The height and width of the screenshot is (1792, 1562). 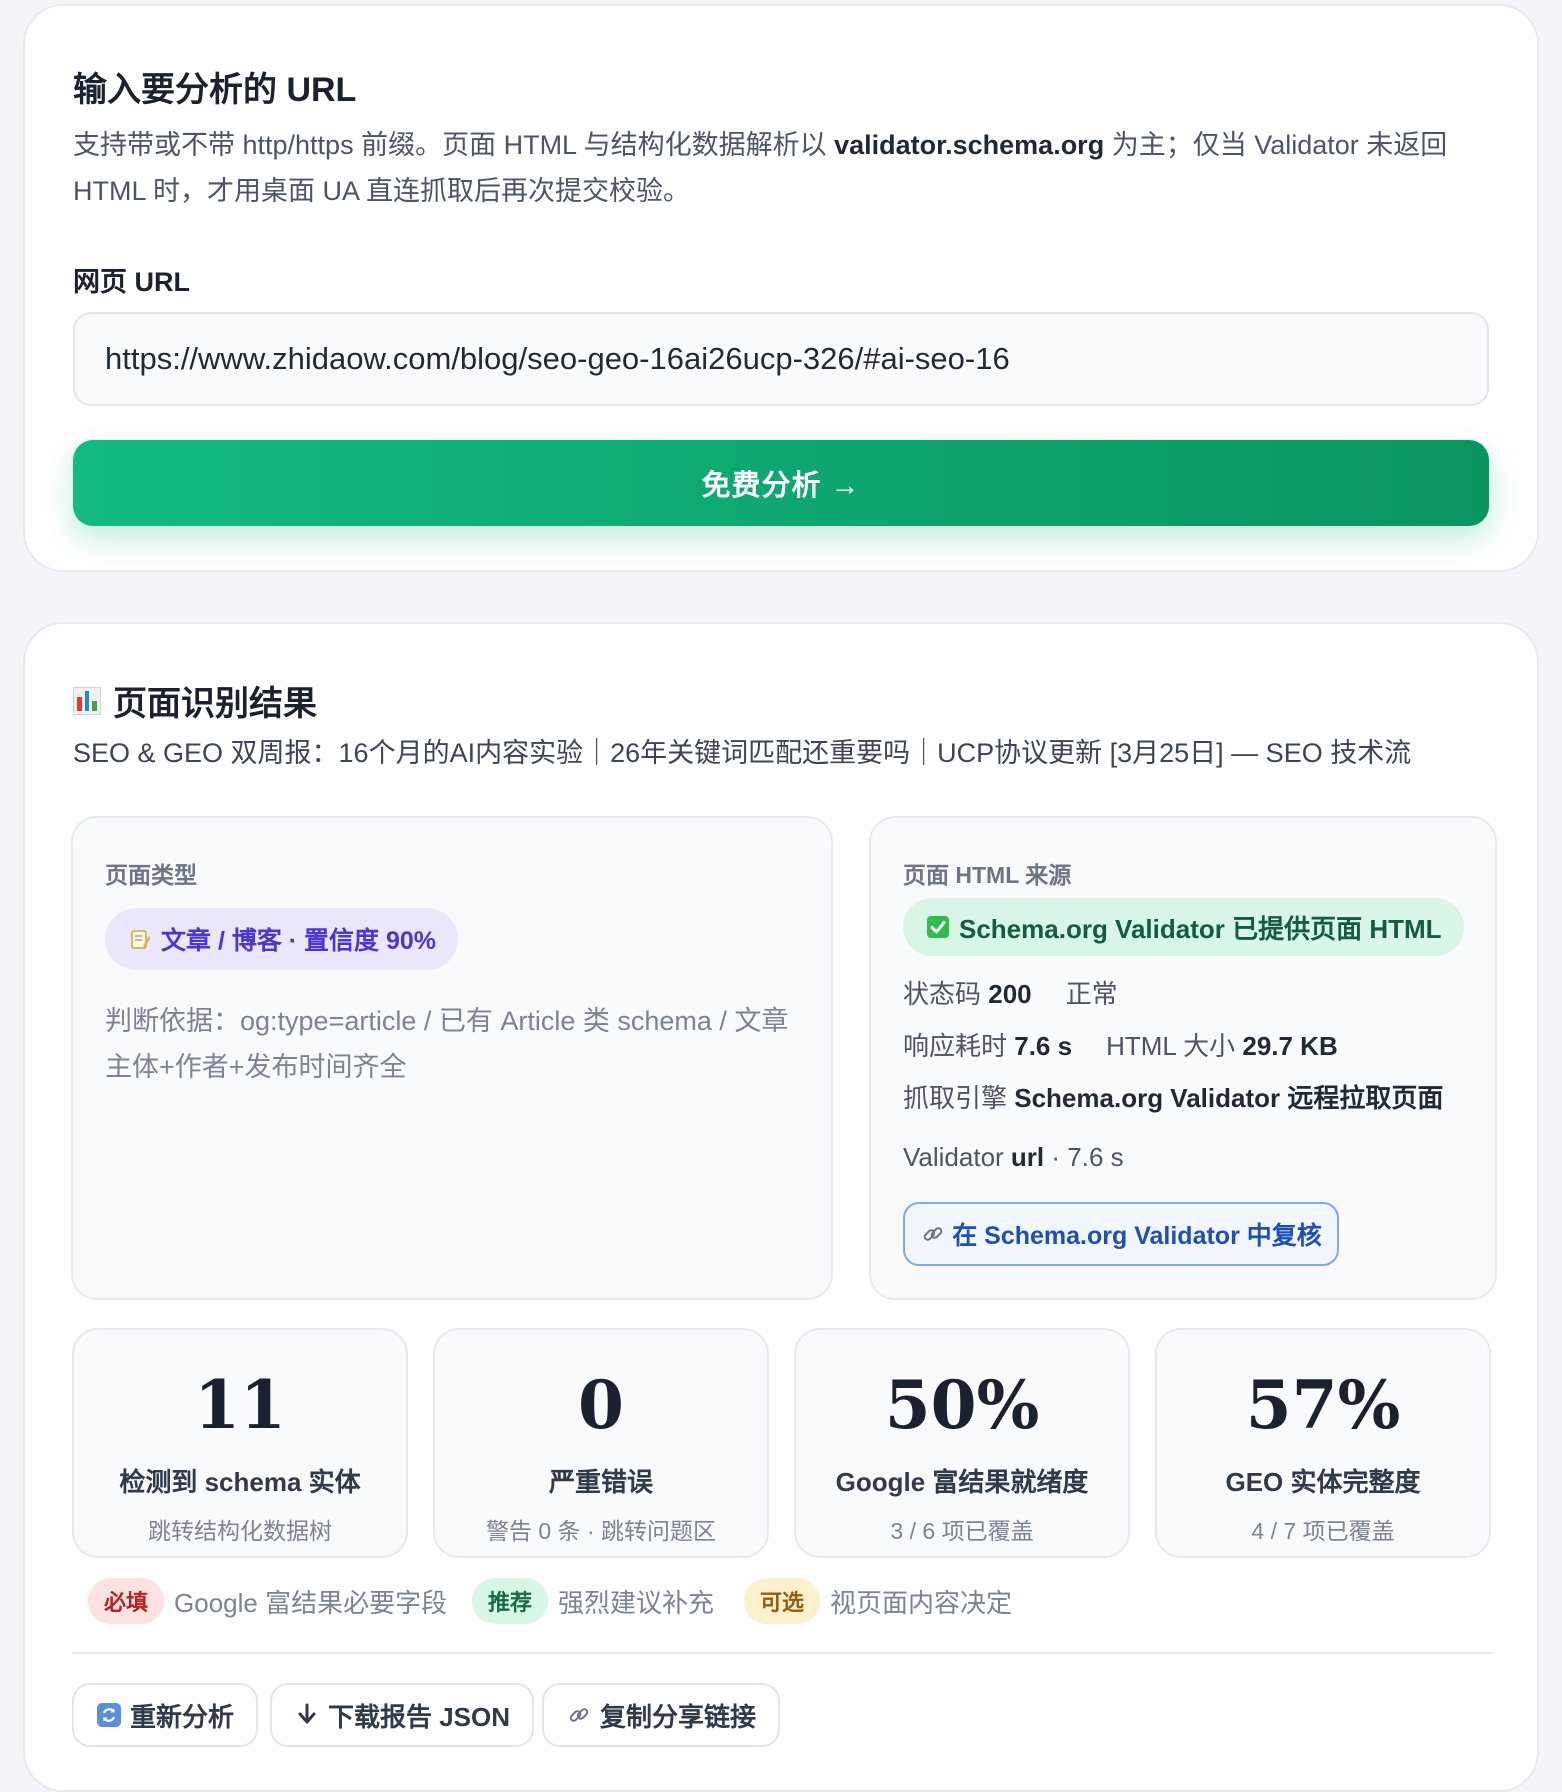 What do you see at coordinates (962, 1482) in the screenshot?
I see `stat-title: Google 富结果就绪度` at bounding box center [962, 1482].